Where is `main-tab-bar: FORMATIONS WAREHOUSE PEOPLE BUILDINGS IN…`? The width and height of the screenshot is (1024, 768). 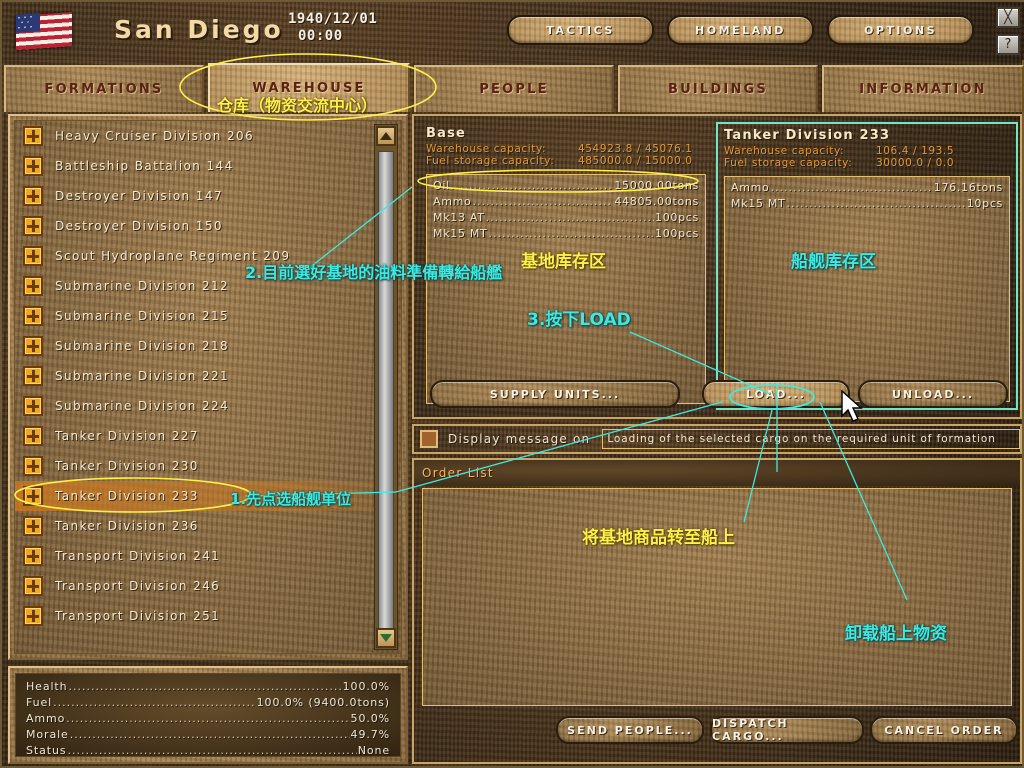
main-tab-bar: FORMATIONS WAREHOUSE PEOPLE BUILDINGS IN… is located at coordinates (513, 86).